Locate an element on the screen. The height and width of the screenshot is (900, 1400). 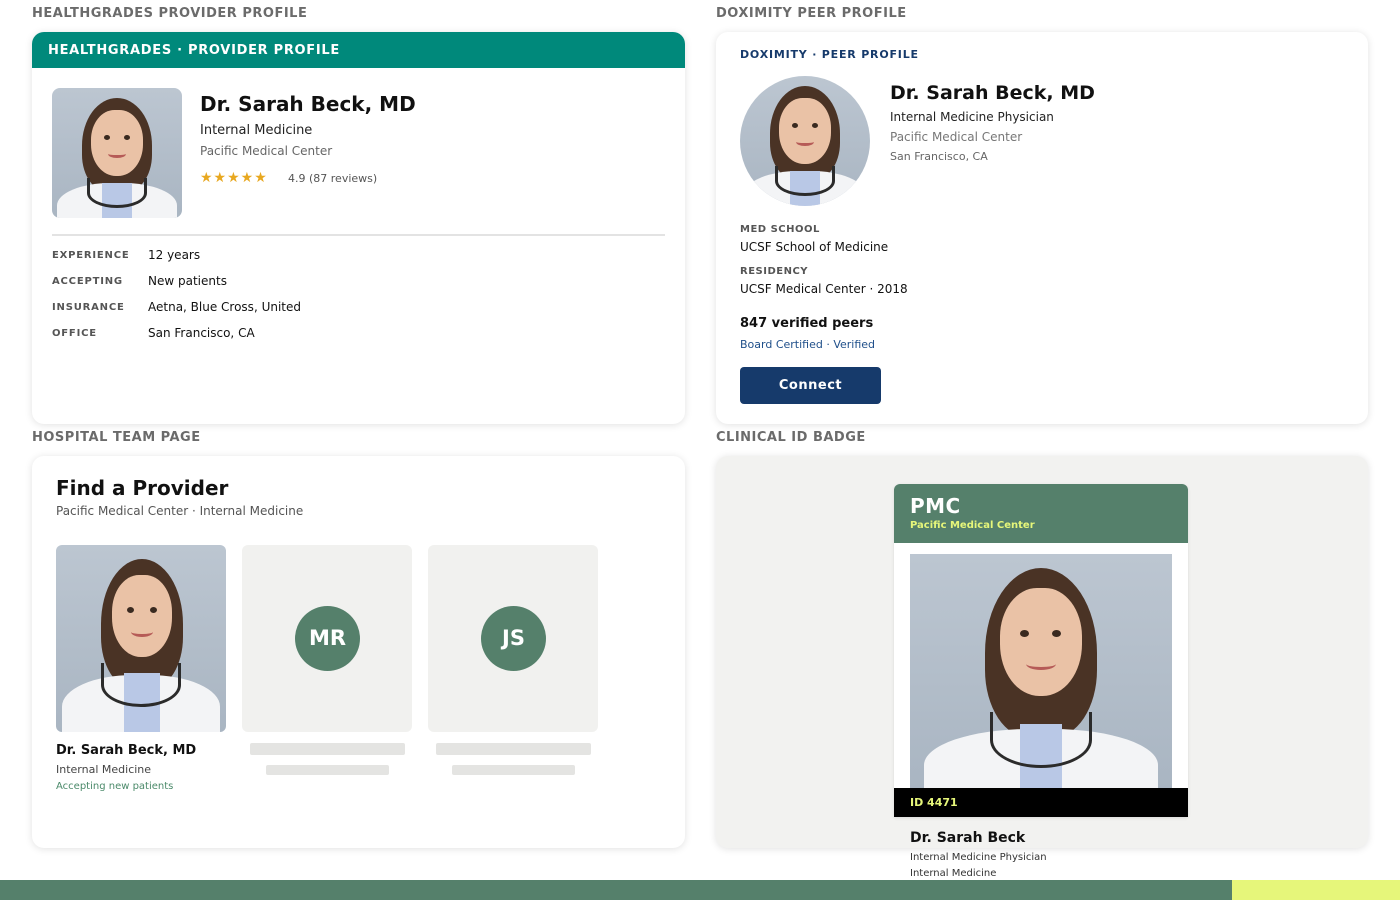
healthgrades-header: HEALTHGRADES · PROVIDER PROFILE is located at coordinates (358, 50).